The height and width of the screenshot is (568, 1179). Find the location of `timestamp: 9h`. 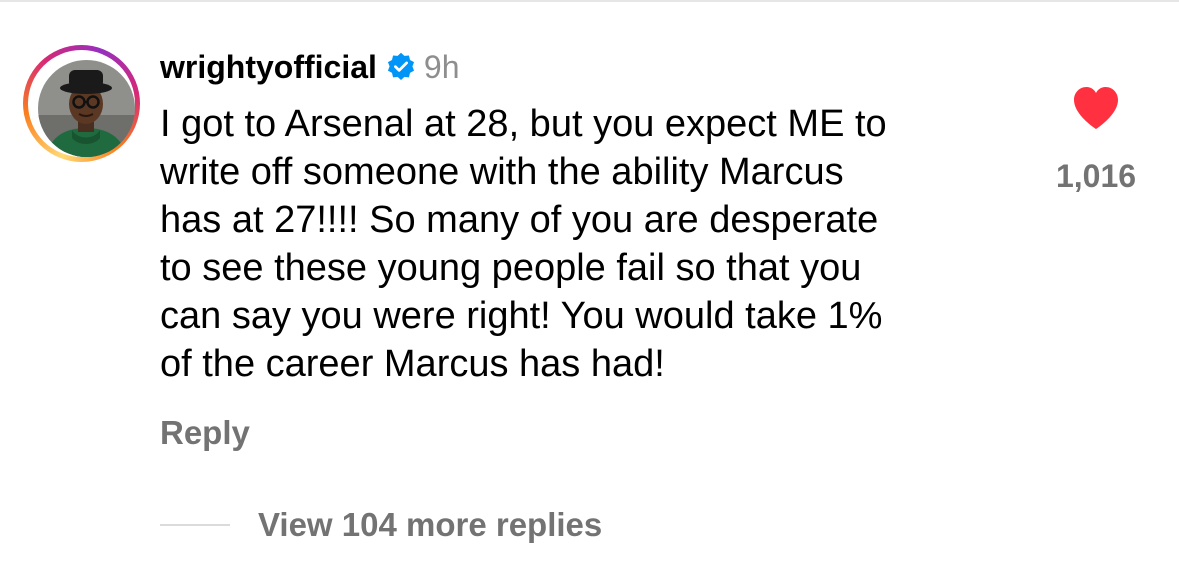

timestamp: 9h is located at coordinates (441, 66).